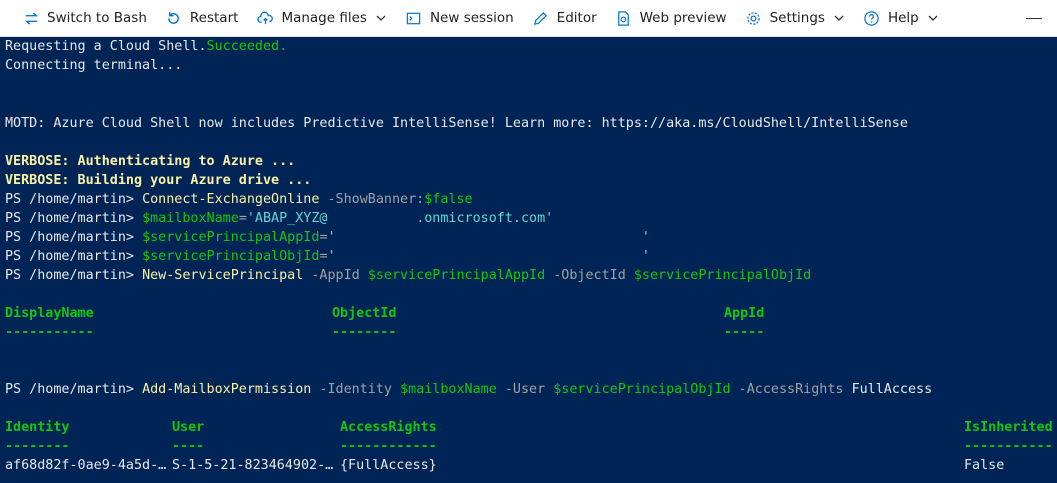 The image size is (1057, 483). What do you see at coordinates (335, 275) in the screenshot?
I see `parameter: -AppId` at bounding box center [335, 275].